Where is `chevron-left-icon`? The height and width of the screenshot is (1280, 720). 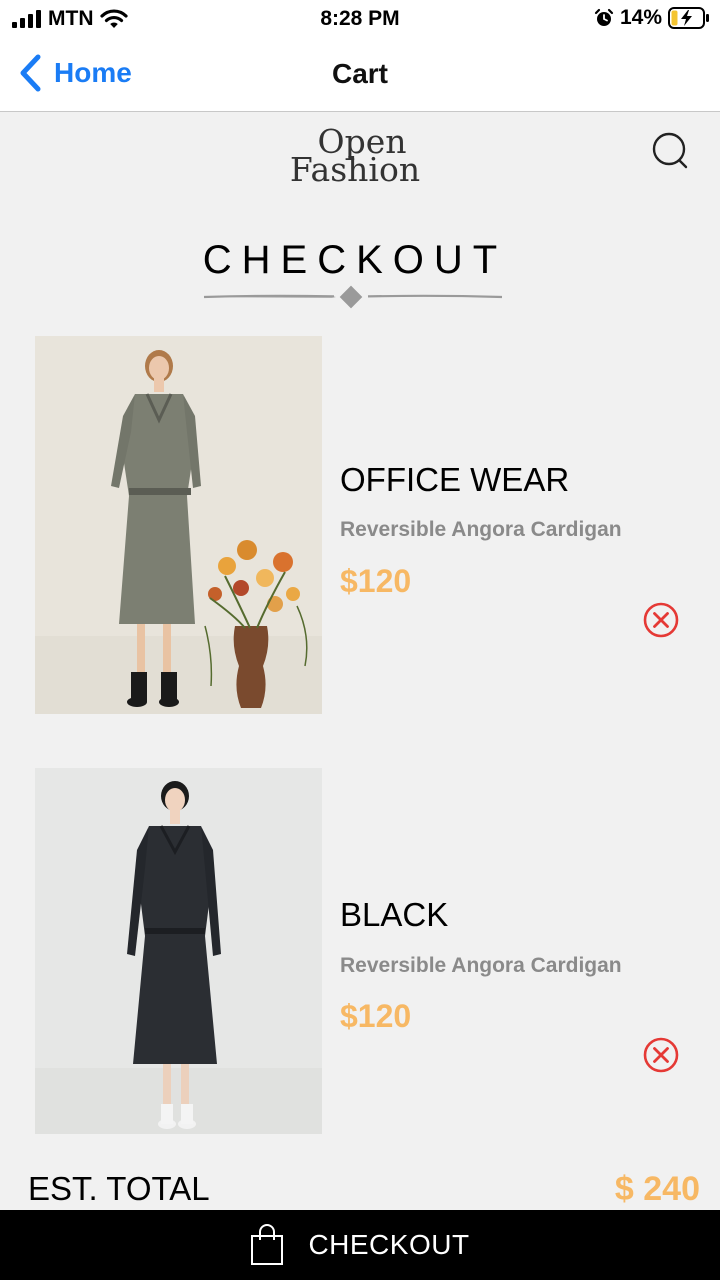
chevron-left-icon is located at coordinates (30, 73).